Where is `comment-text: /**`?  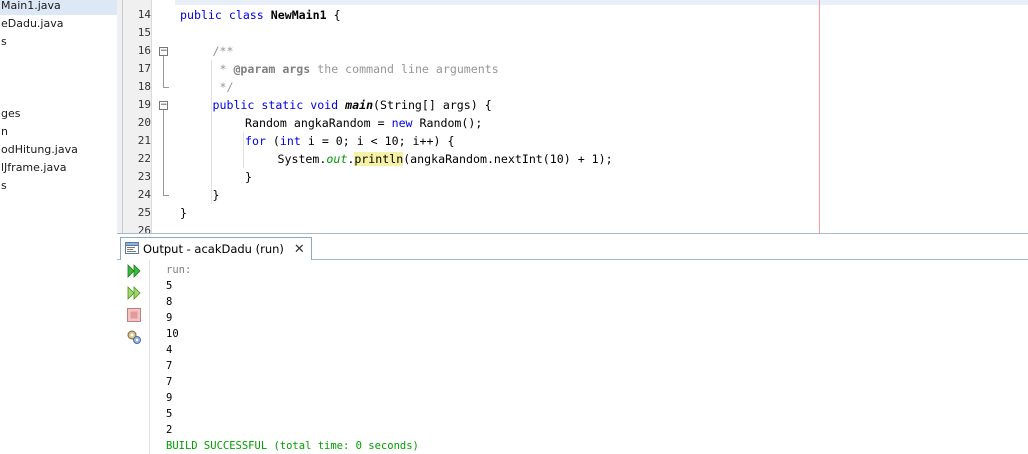 comment-text: /** is located at coordinates (223, 51).